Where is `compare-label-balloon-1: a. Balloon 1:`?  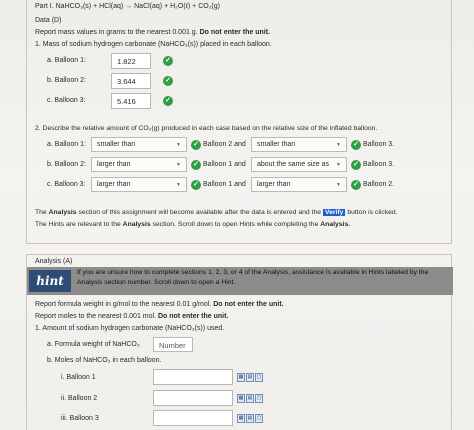
compare-label-balloon-1: a. Balloon 1: is located at coordinates (66, 144).